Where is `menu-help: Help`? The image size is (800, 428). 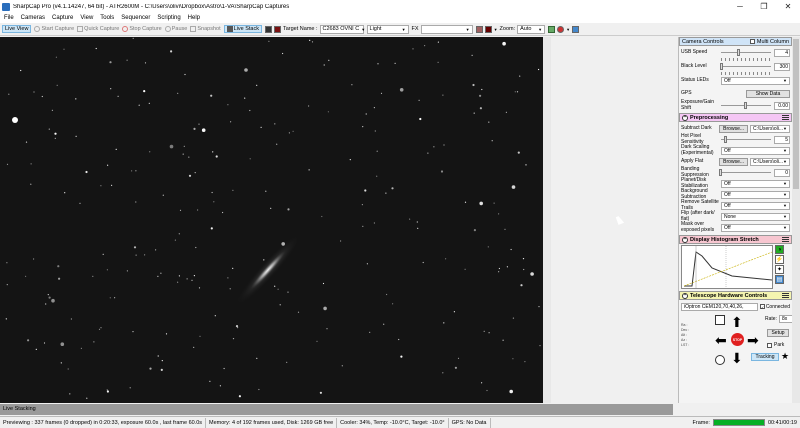
menu-help: Help is located at coordinates (194, 18).